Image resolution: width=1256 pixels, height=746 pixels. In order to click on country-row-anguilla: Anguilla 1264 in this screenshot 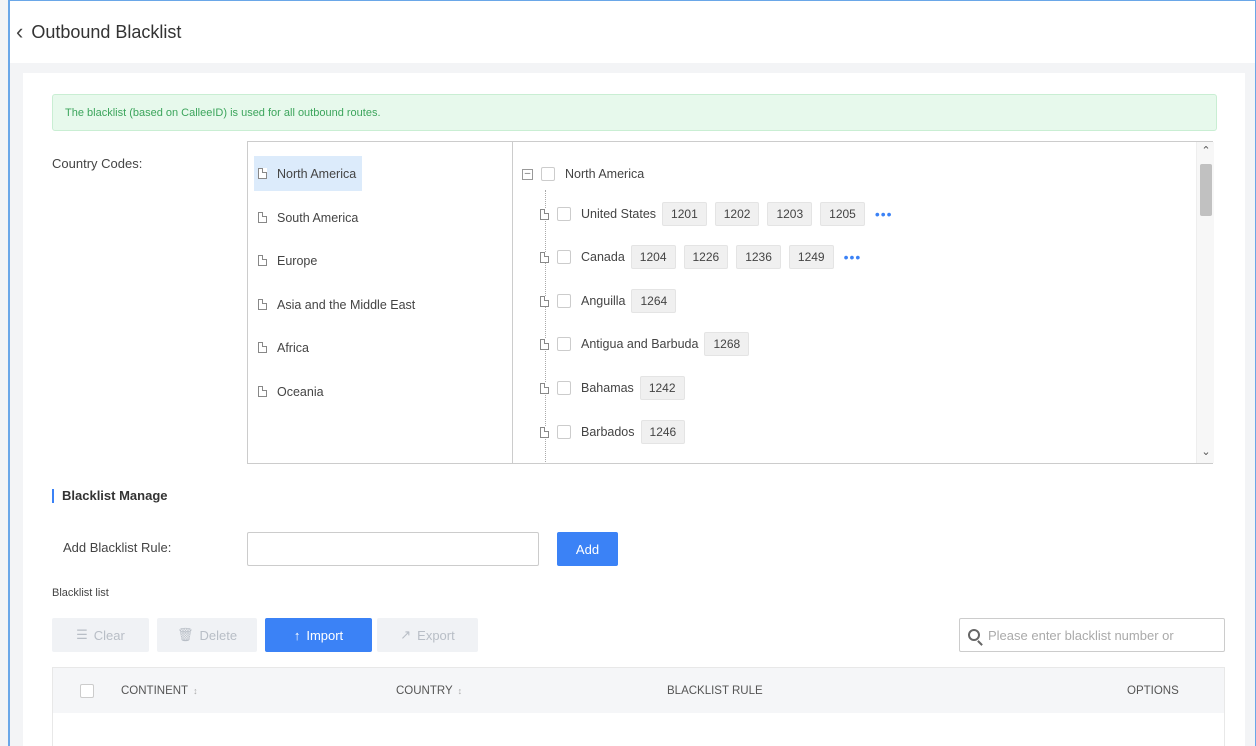, I will do `click(612, 301)`.